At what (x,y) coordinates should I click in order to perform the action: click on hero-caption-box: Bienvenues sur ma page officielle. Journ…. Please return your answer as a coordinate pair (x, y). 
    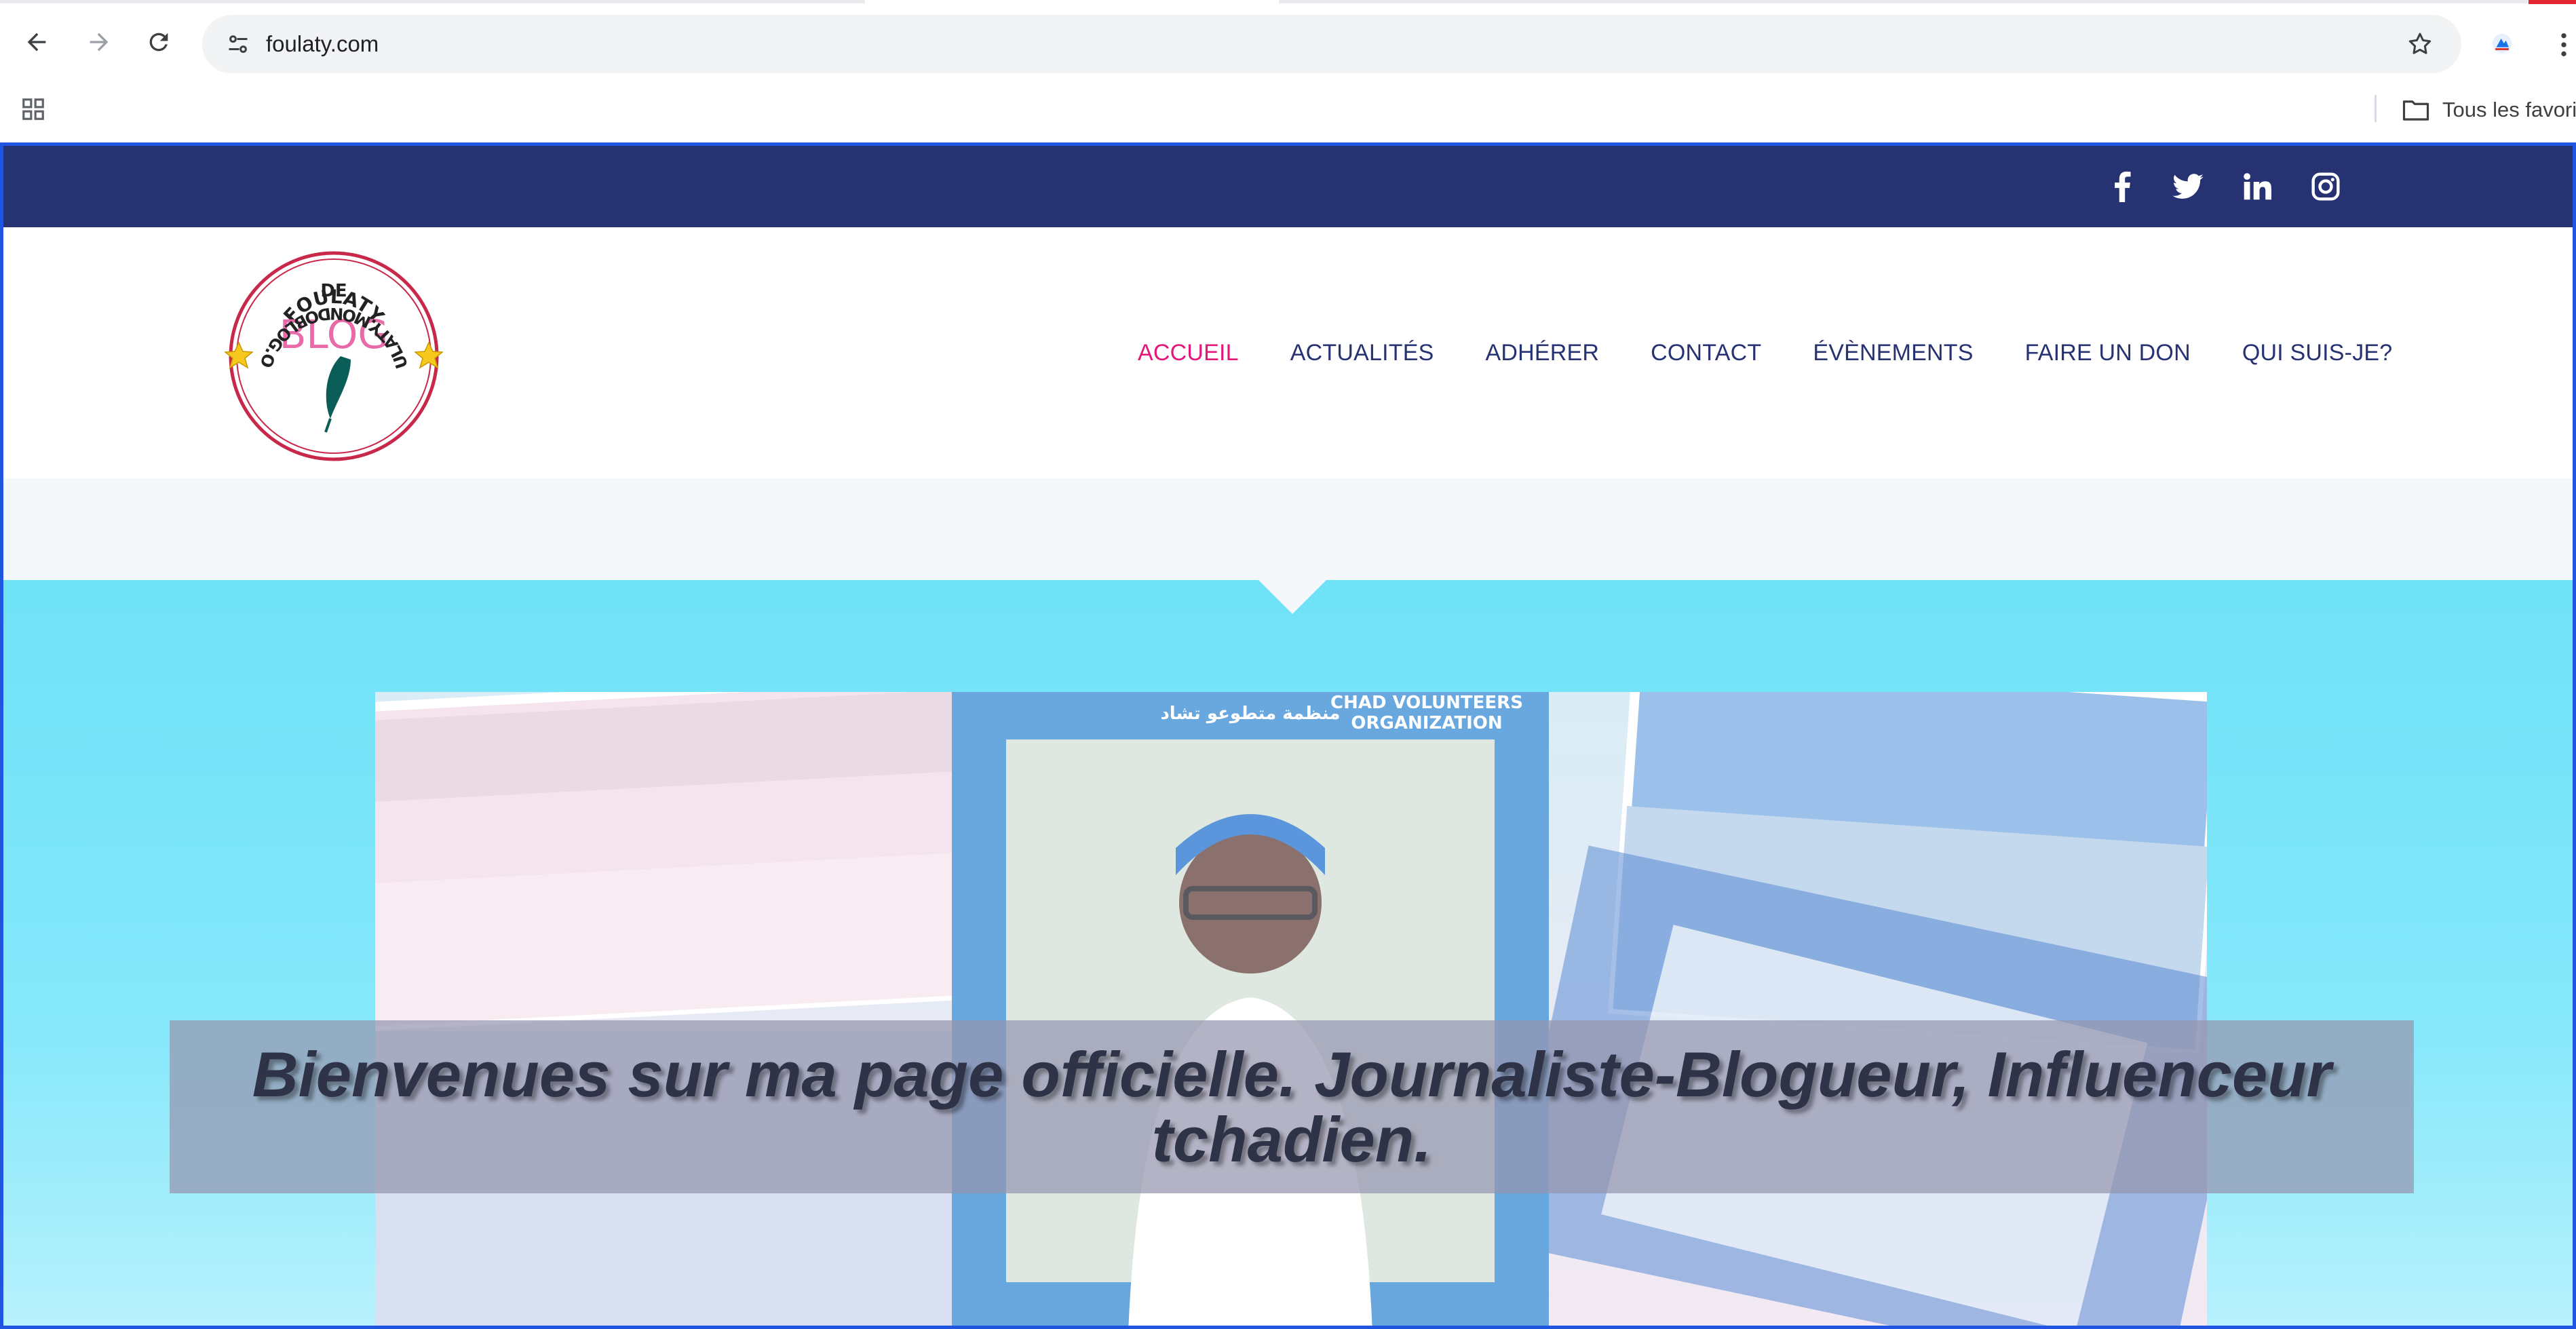
    Looking at the image, I should click on (1292, 1106).